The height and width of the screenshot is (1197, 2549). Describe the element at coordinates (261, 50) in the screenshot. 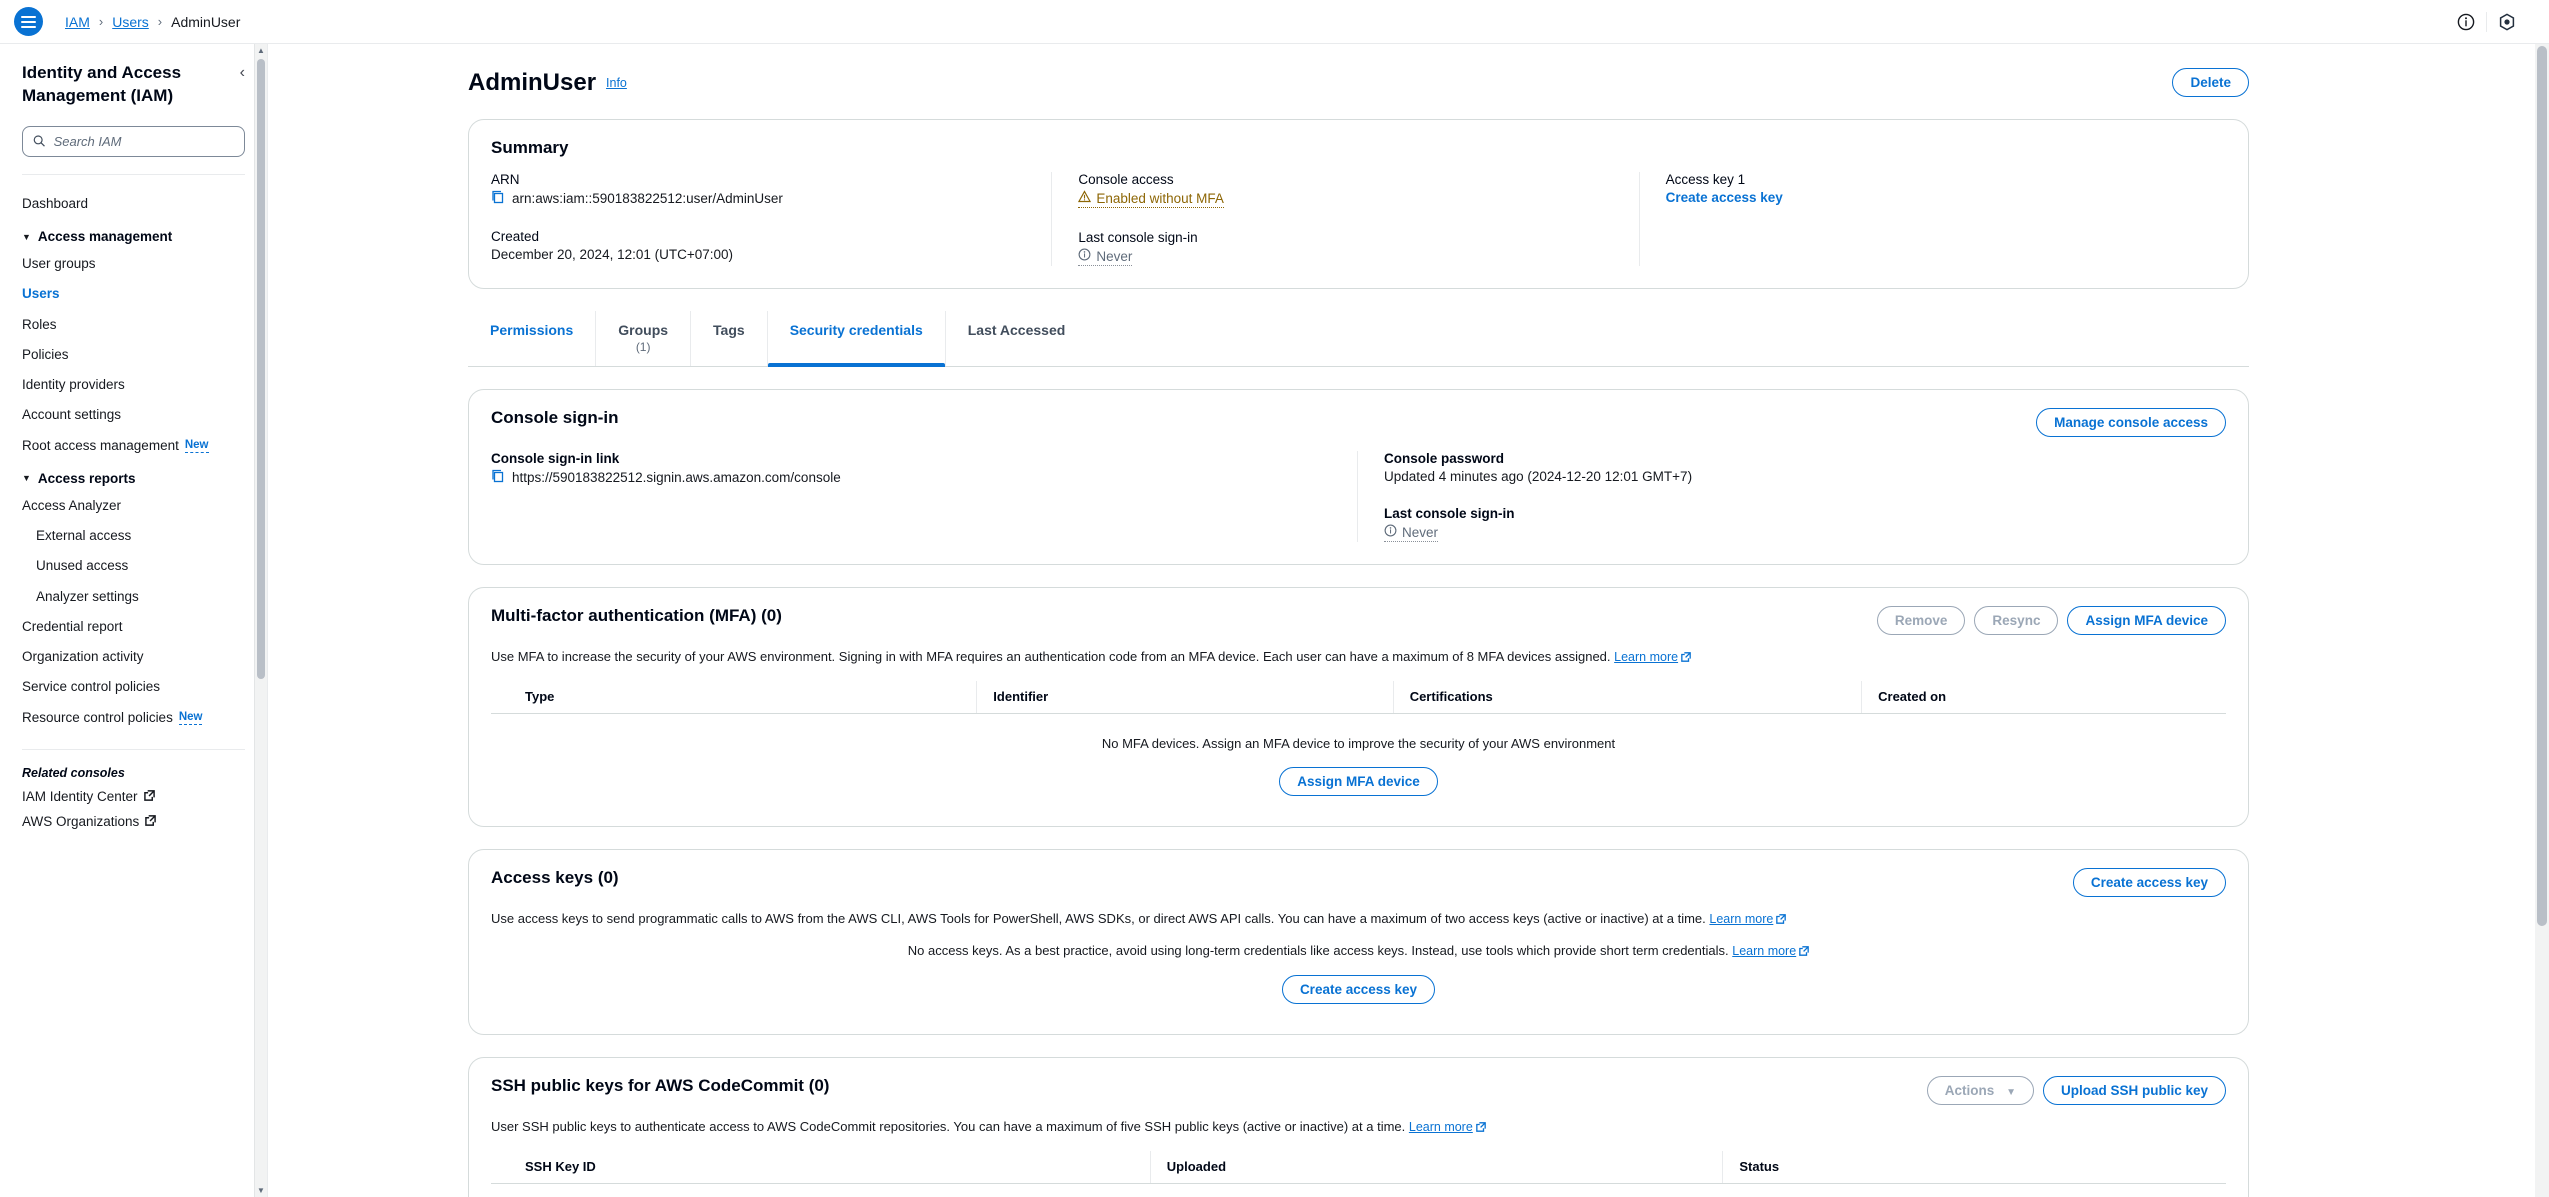

I see `scroll-up-arrow-icon: ▲` at that location.